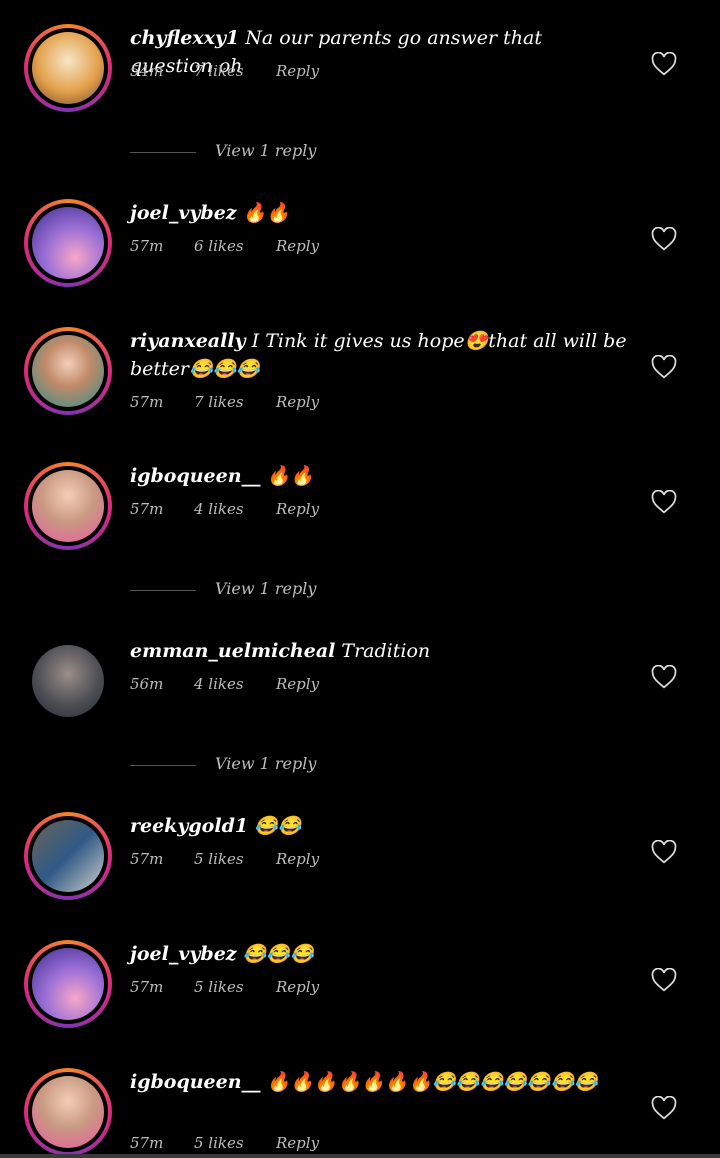  I want to click on comment-username: reekygold1, so click(189, 826).